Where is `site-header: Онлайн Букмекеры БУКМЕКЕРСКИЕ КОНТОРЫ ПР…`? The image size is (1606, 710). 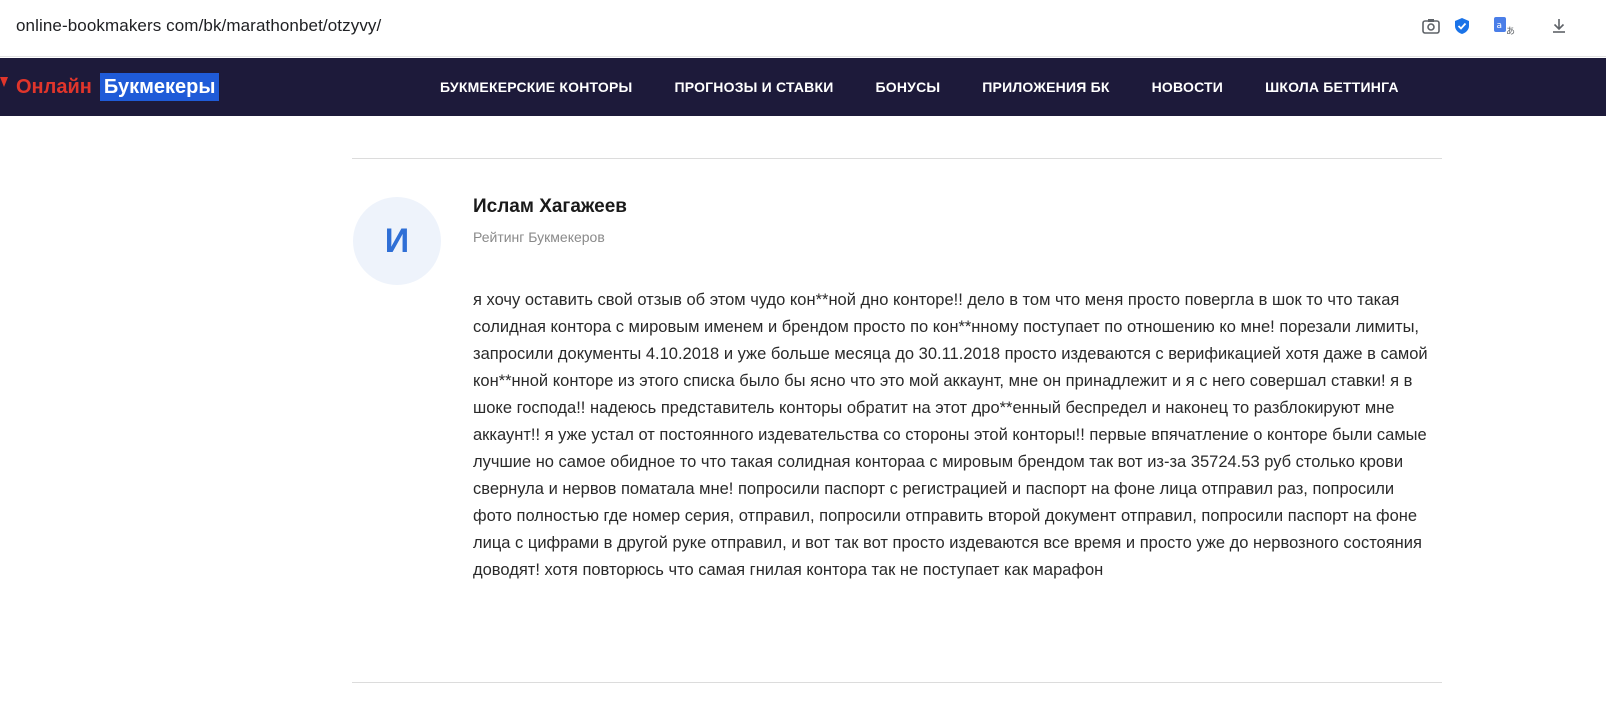 site-header: Онлайн Букмекеры БУКМЕКЕРСКИЕ КОНТОРЫ ПР… is located at coordinates (803, 87).